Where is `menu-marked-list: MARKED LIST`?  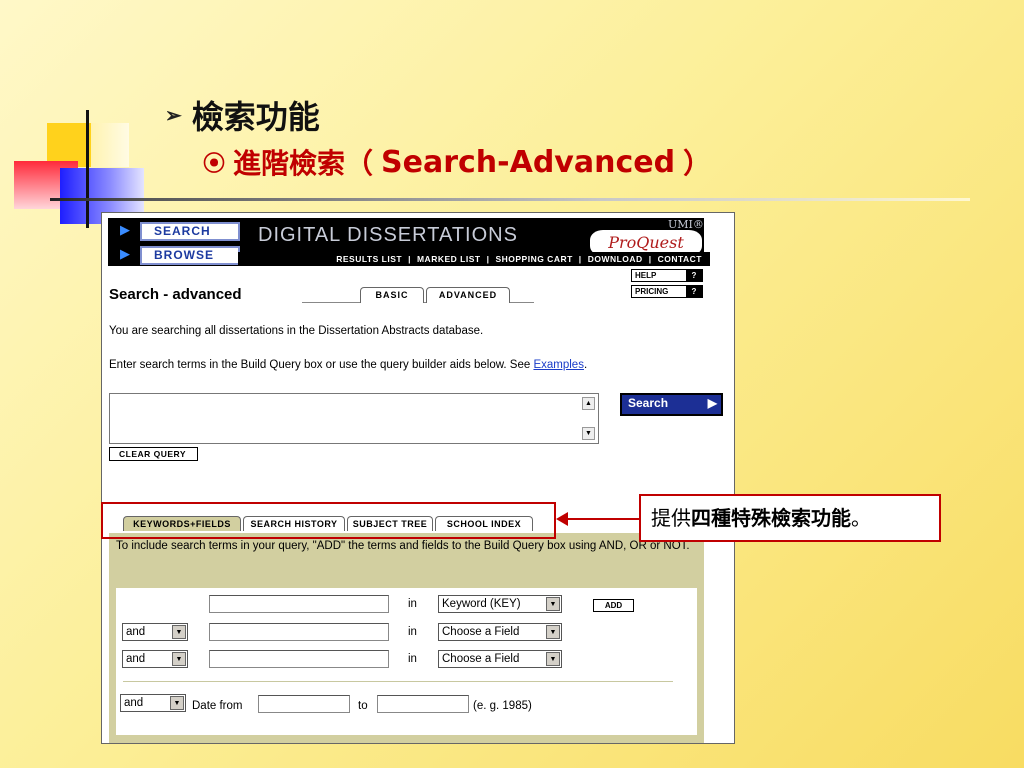
menu-marked-list: MARKED LIST is located at coordinates (449, 259).